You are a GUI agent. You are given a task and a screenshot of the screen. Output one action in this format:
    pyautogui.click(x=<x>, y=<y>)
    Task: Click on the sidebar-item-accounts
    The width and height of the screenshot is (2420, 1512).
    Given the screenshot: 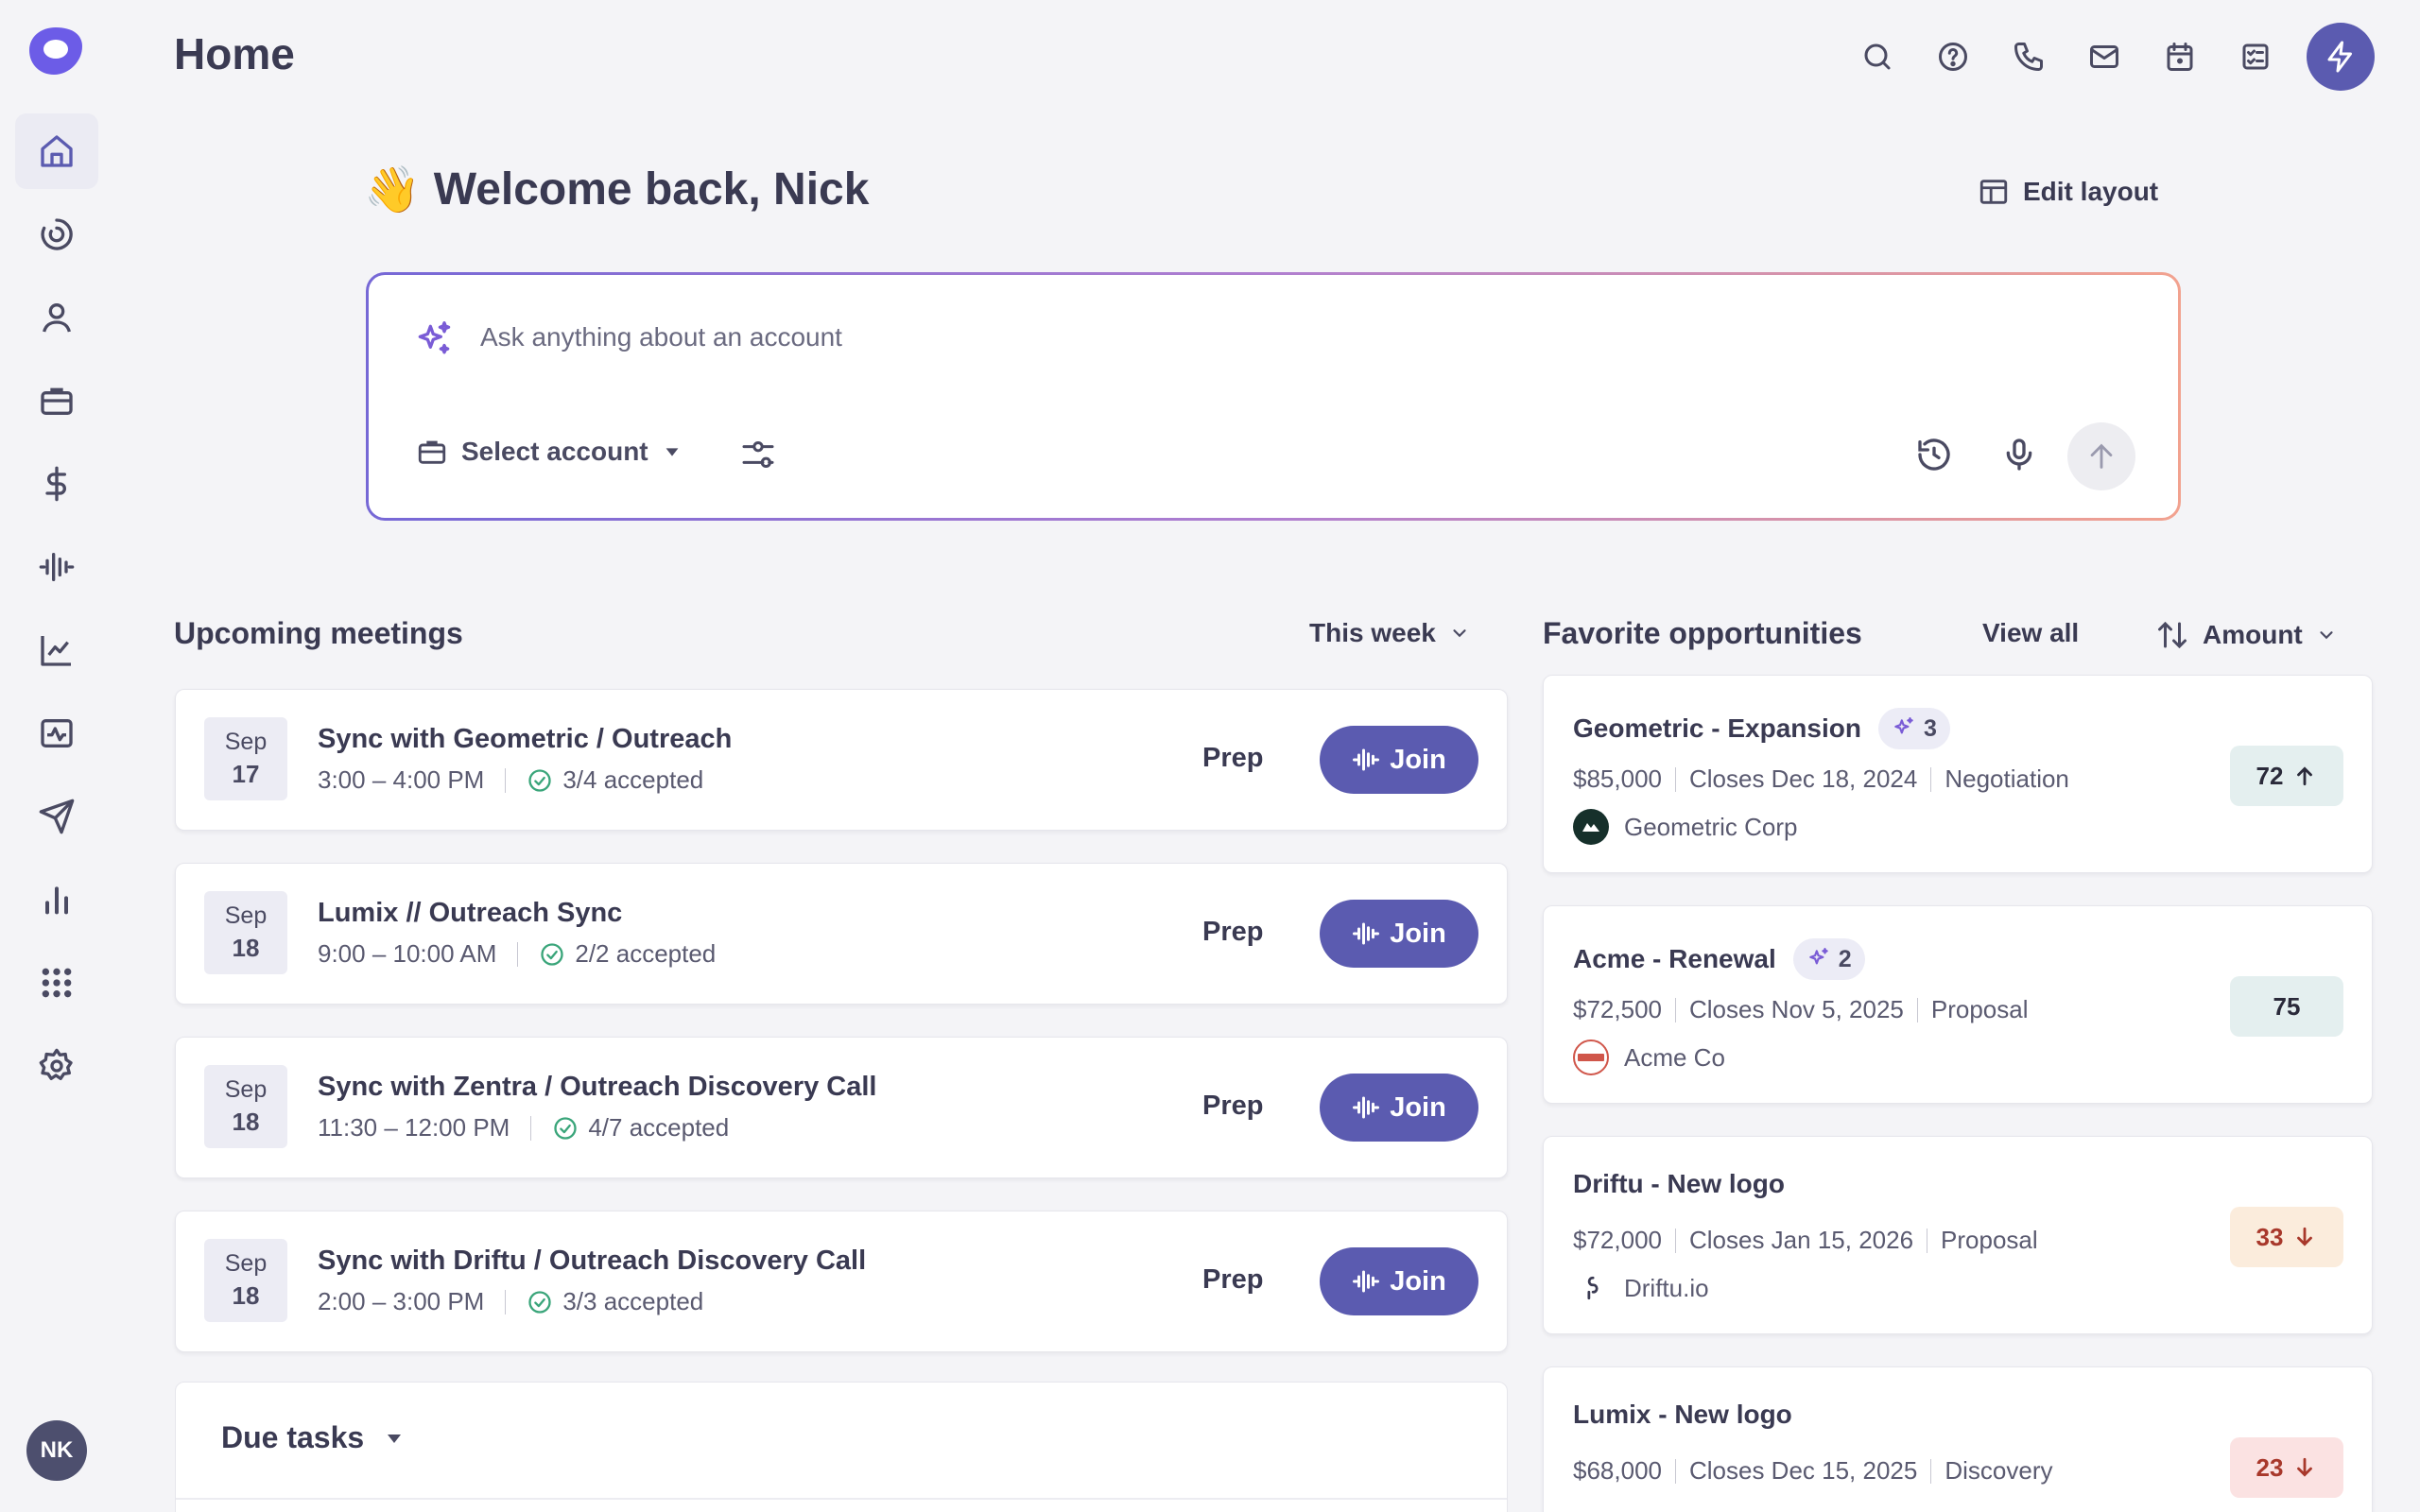 What is the action you would take?
    pyautogui.click(x=56, y=400)
    